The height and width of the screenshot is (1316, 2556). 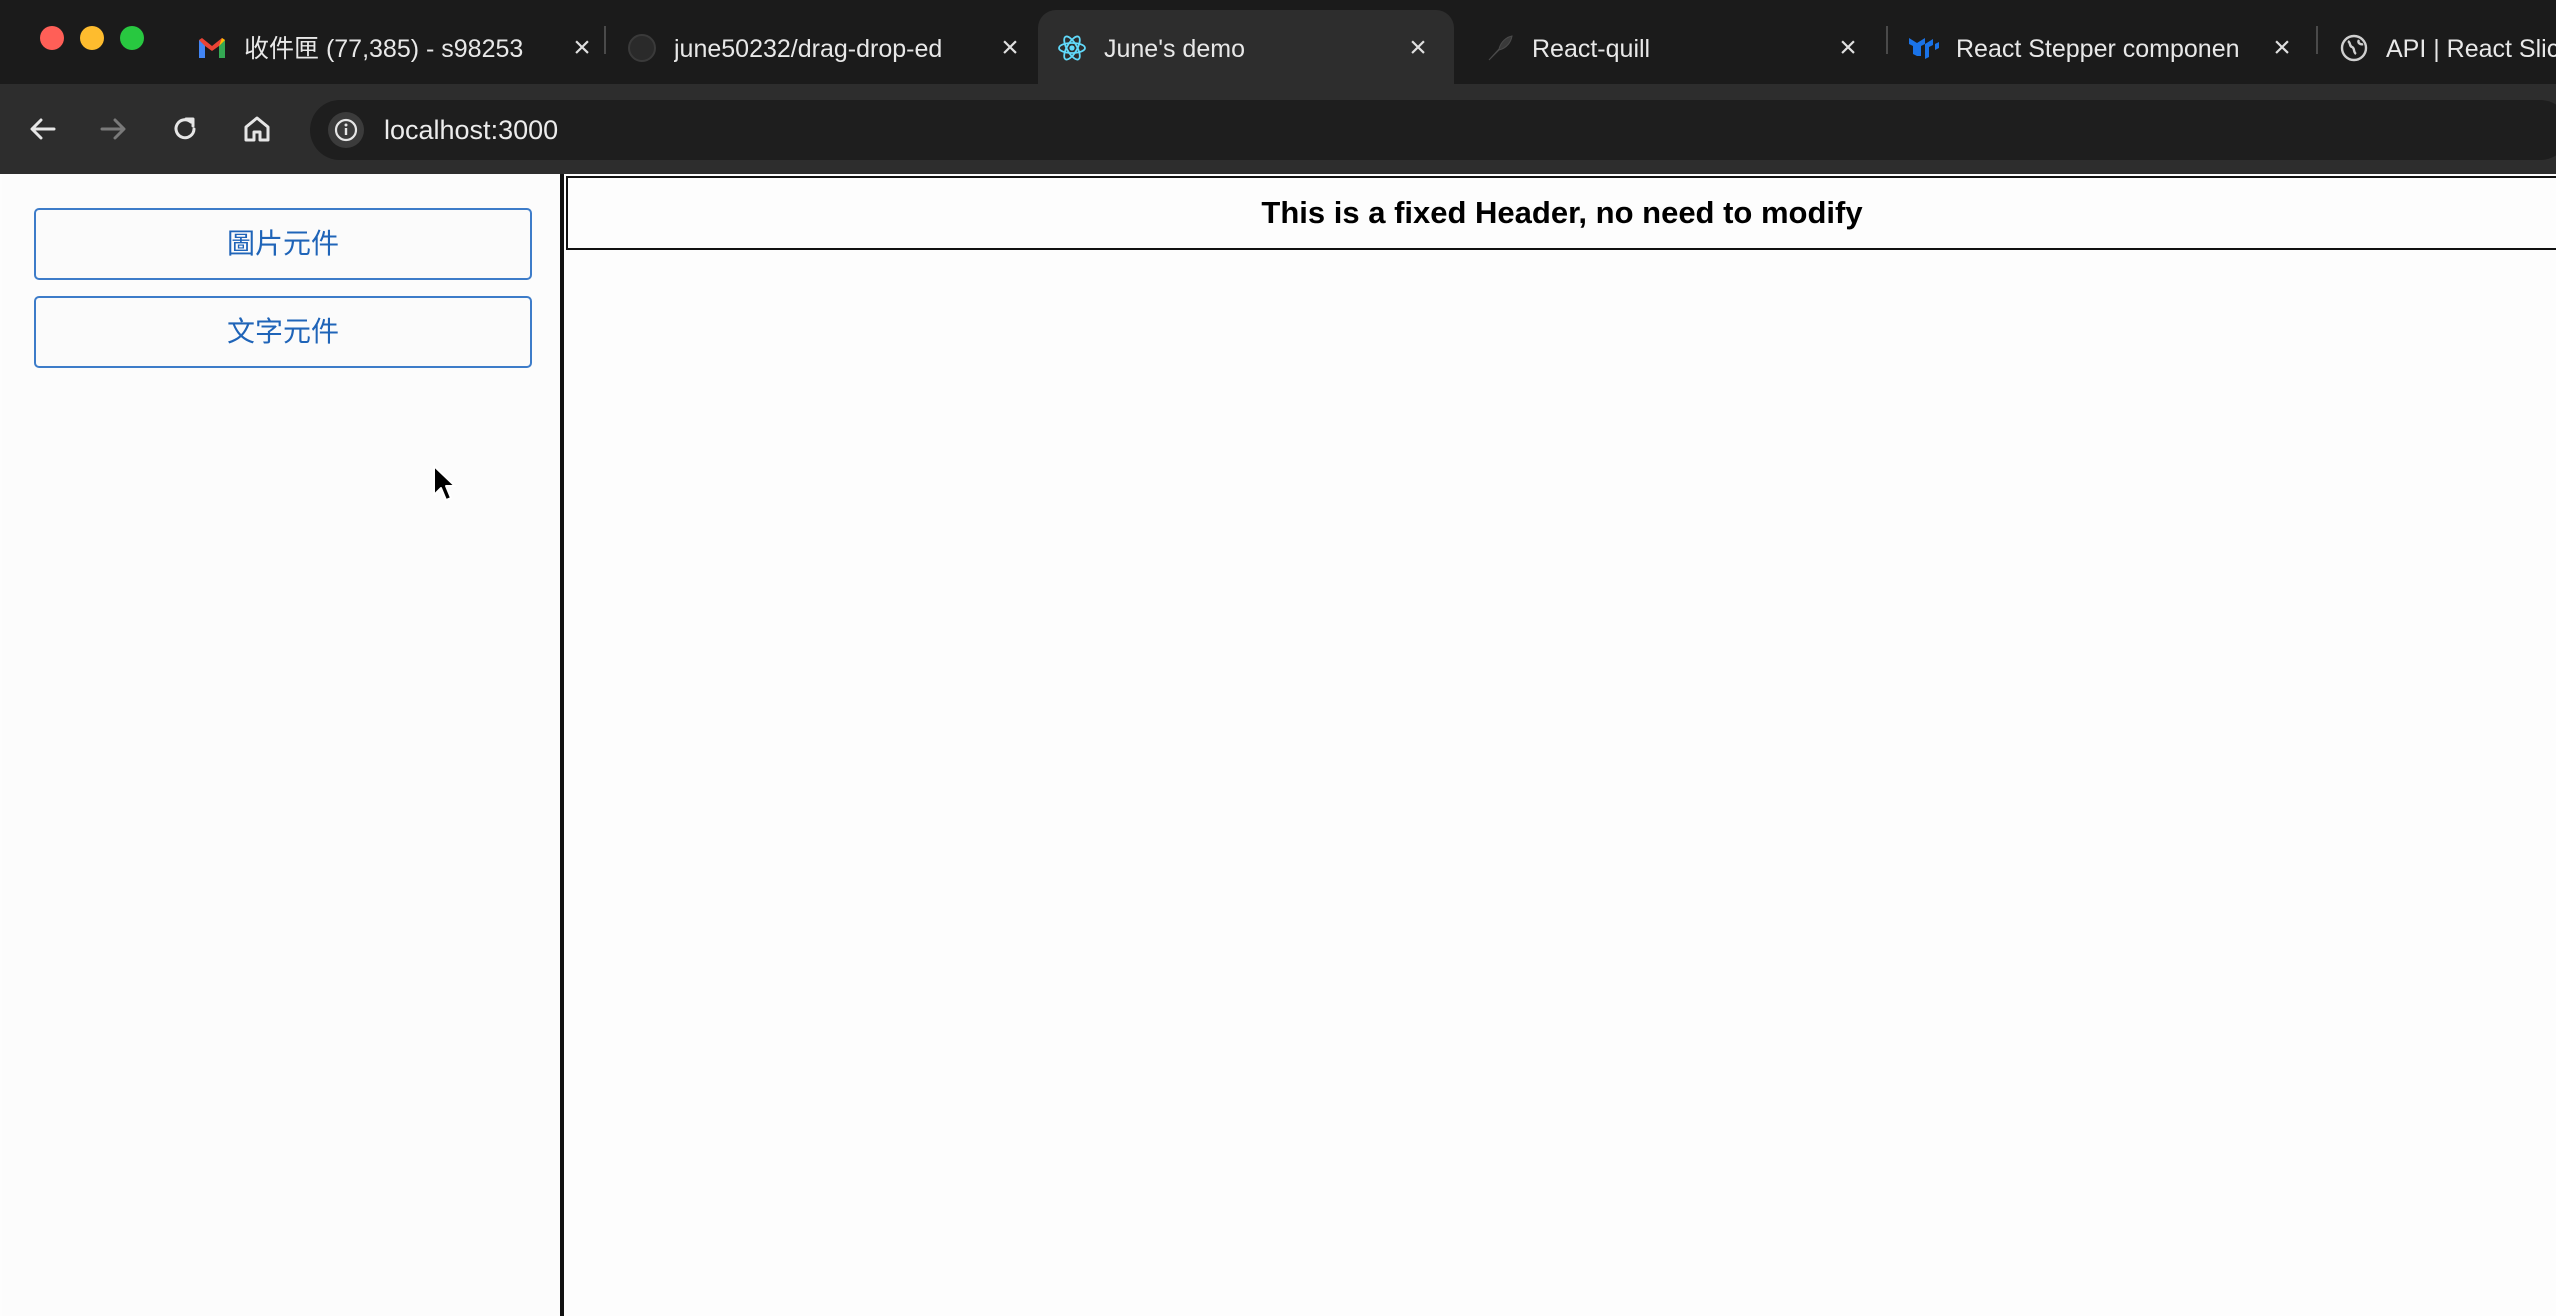 What do you see at coordinates (346, 130) in the screenshot?
I see `site-info-icon` at bounding box center [346, 130].